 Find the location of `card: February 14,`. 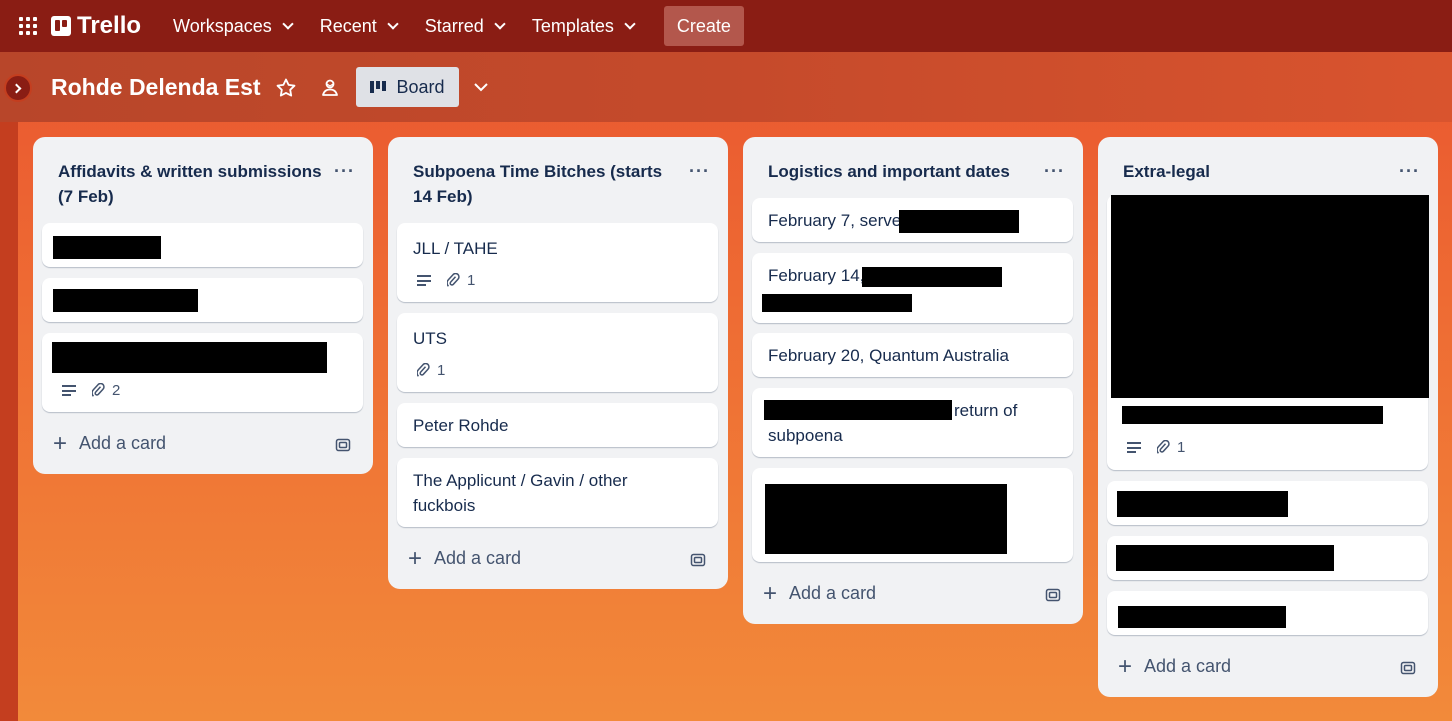

card: February 14, is located at coordinates (912, 288).